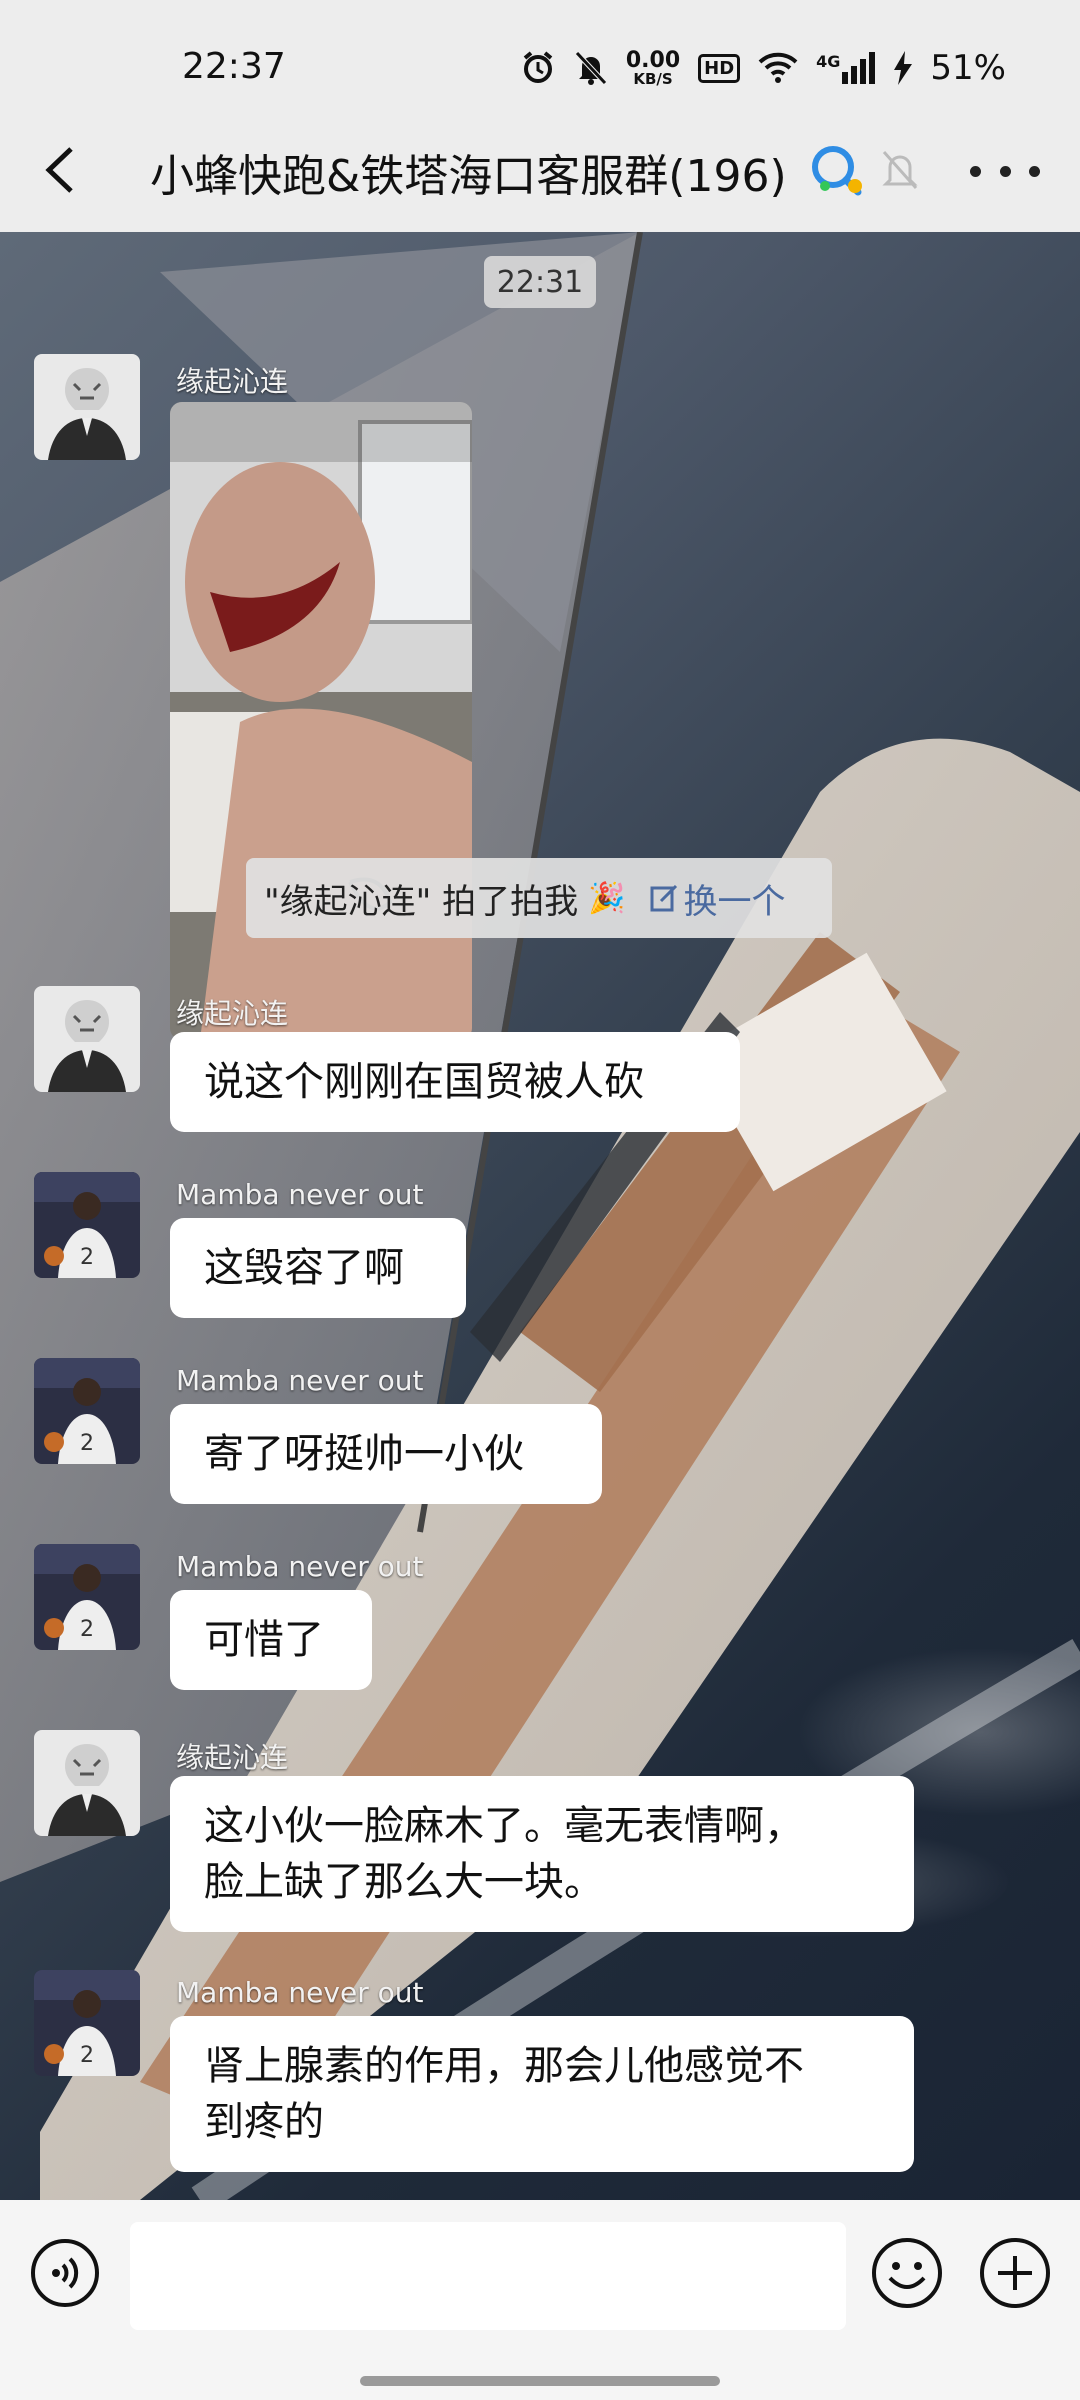  I want to click on image-message, so click(321, 721).